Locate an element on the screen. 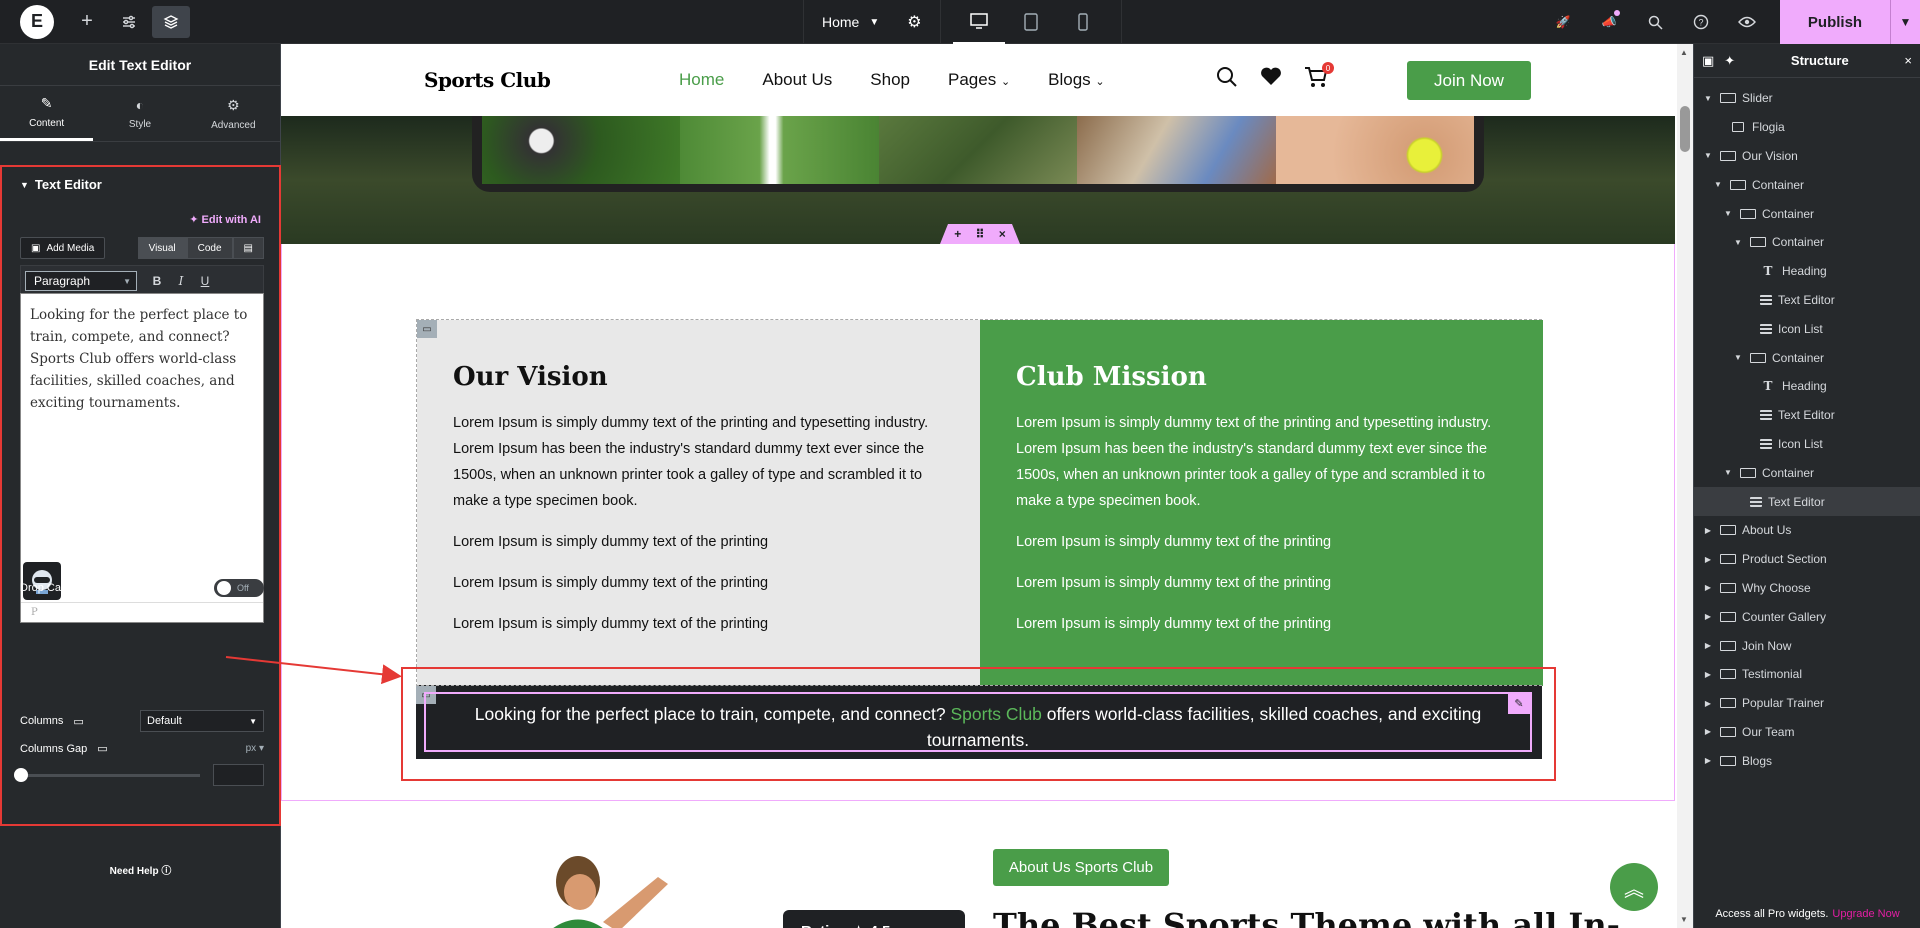 Image resolution: width=1920 pixels, height=928 pixels. tab-code: Code is located at coordinates (209, 248).